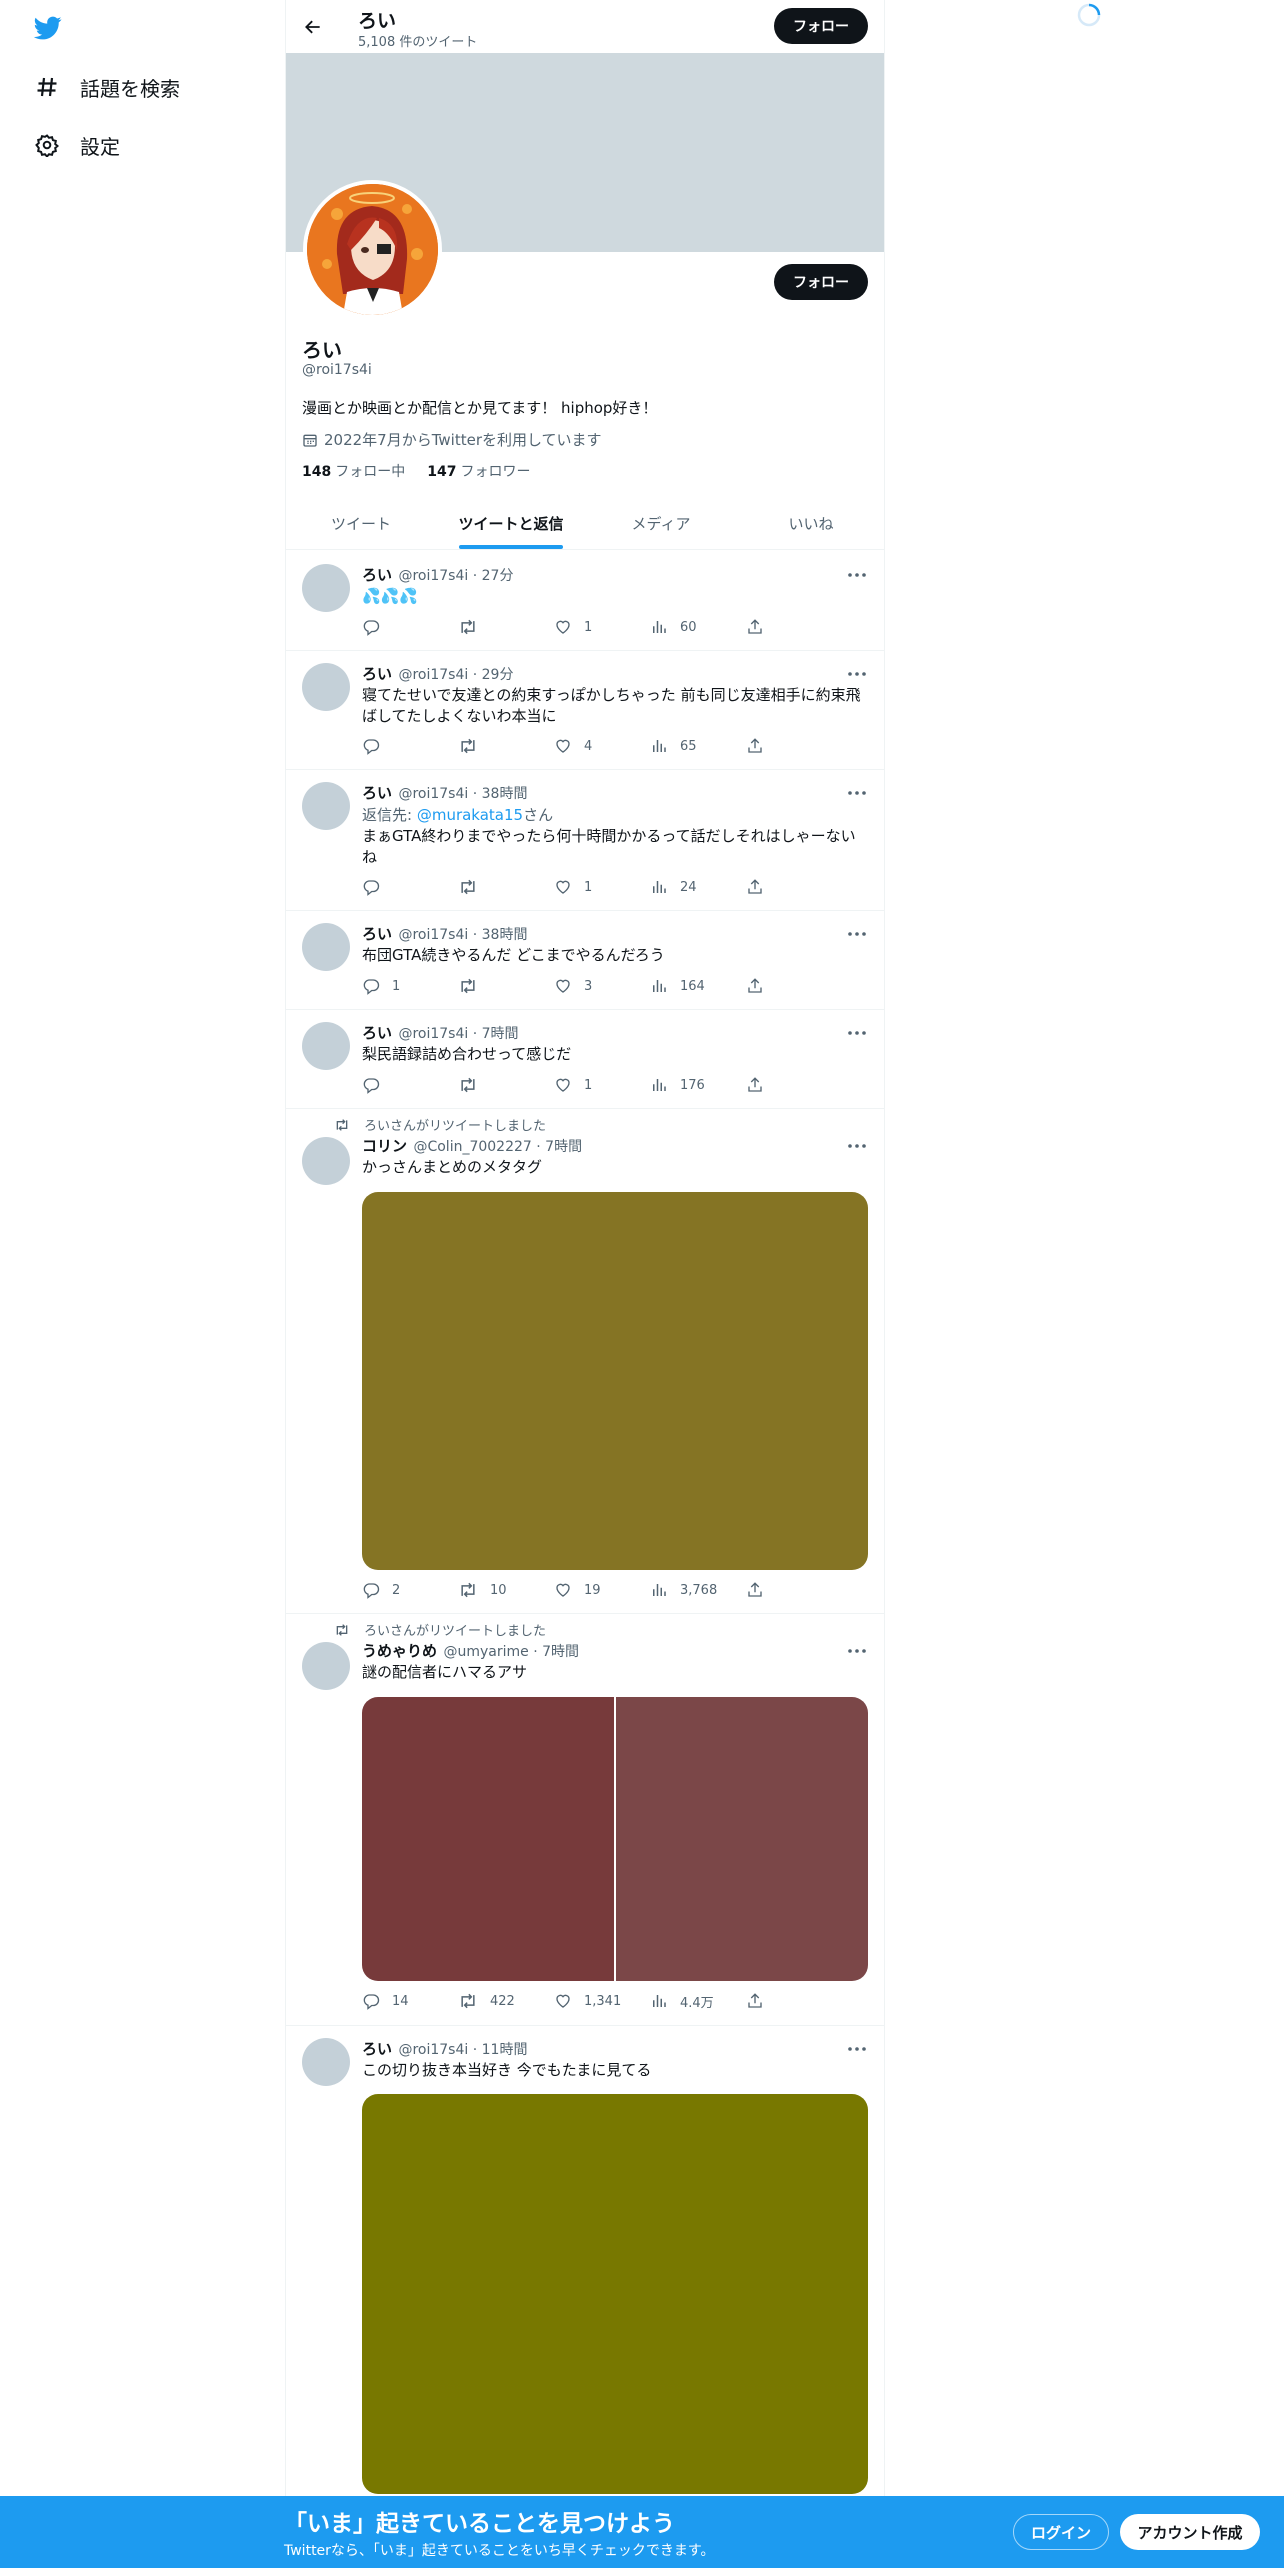 Image resolution: width=1284 pixels, height=2568 pixels. Describe the element at coordinates (698, 2001) in the screenshot. I see `views-button: 4.4万` at that location.